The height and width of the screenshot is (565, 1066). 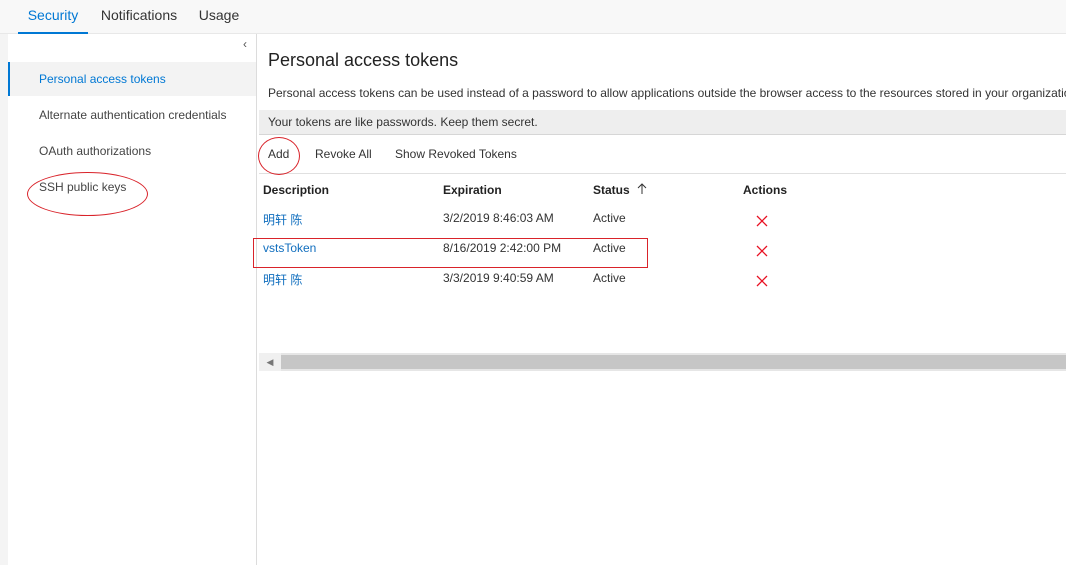 What do you see at coordinates (132, 187) in the screenshot?
I see `sidebar-item-ssh-public-keys: SSH public keys` at bounding box center [132, 187].